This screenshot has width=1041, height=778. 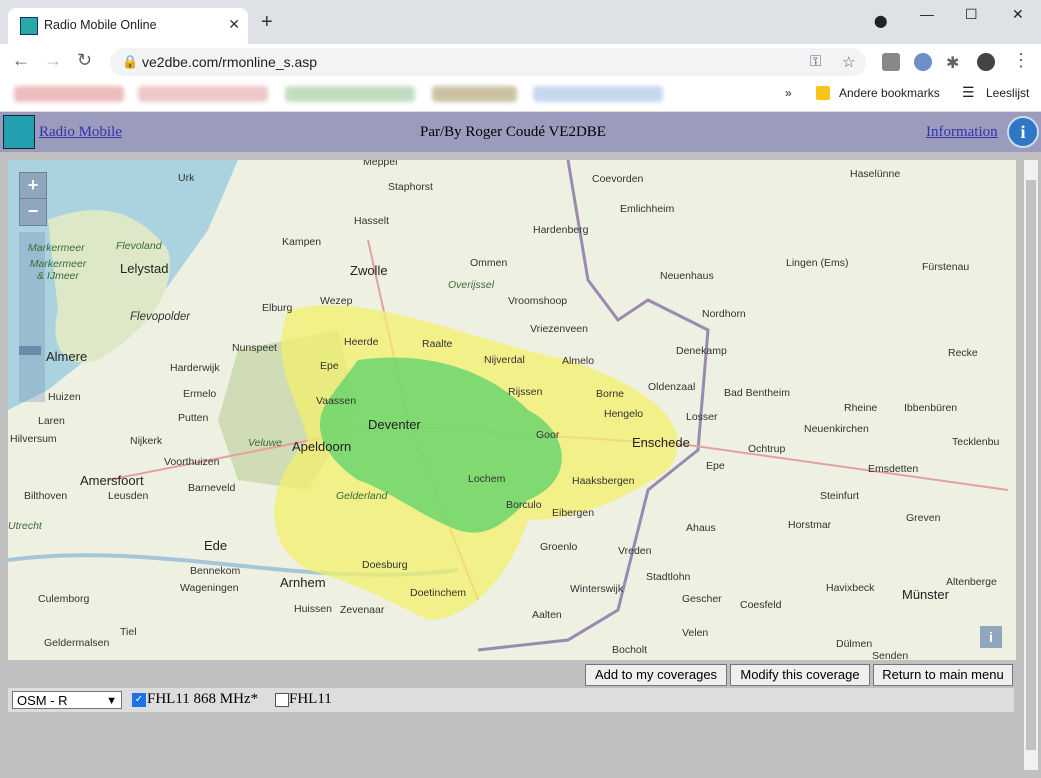 I want to click on place-label: Vaassen, so click(x=336, y=401).